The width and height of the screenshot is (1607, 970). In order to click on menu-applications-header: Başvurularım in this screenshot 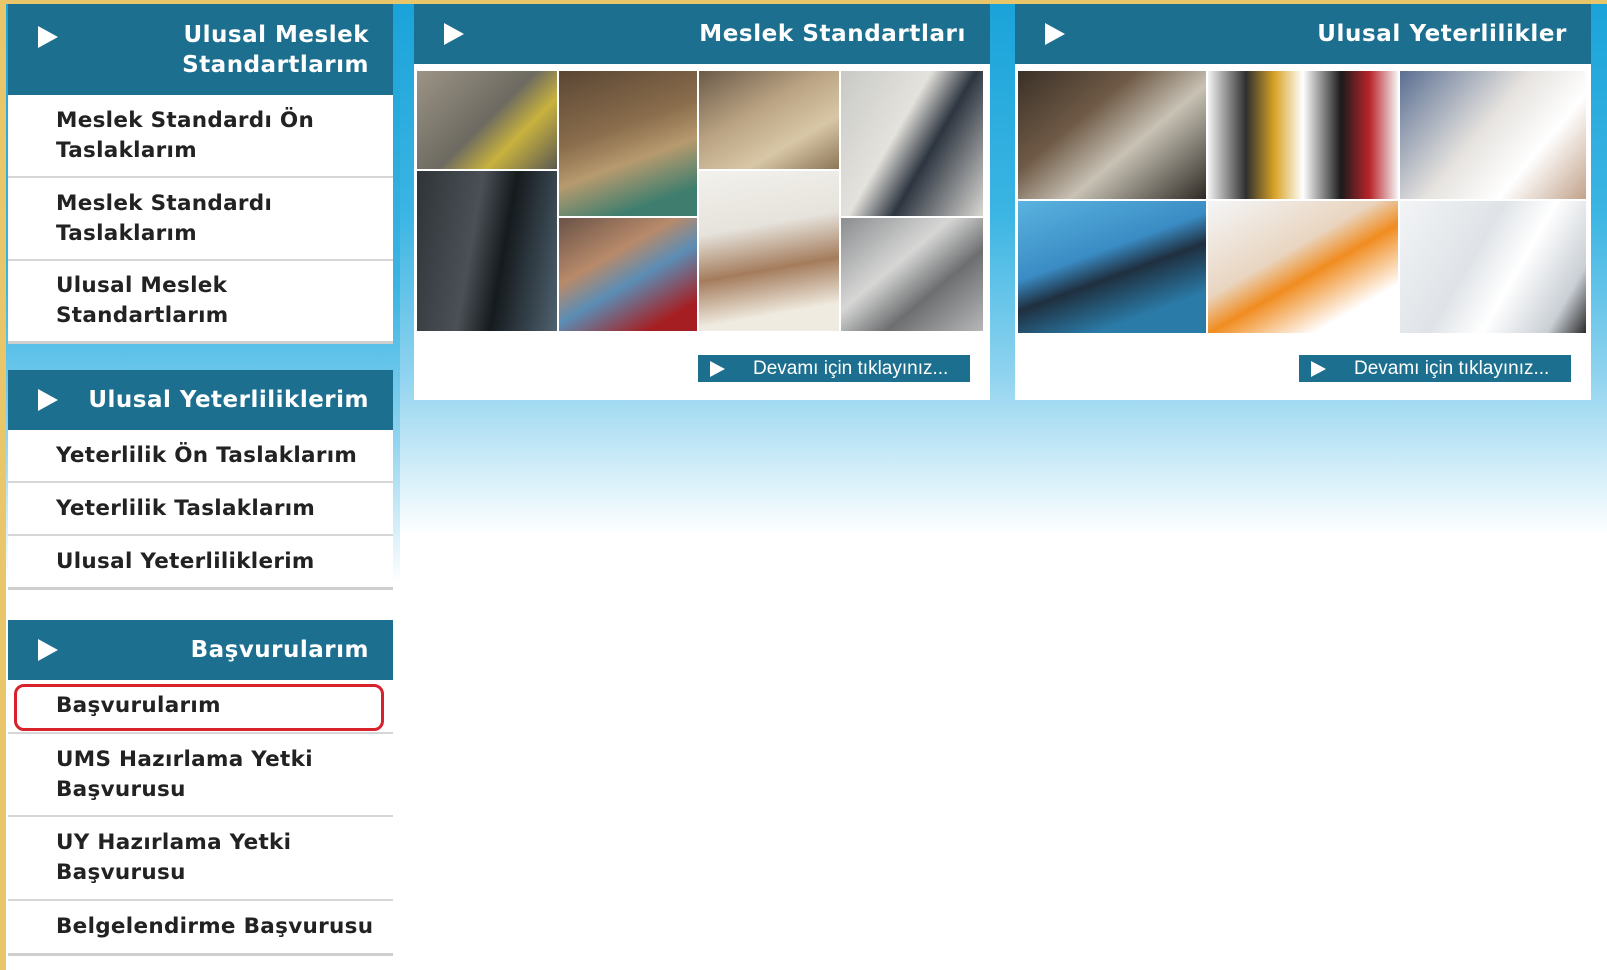, I will do `click(200, 650)`.